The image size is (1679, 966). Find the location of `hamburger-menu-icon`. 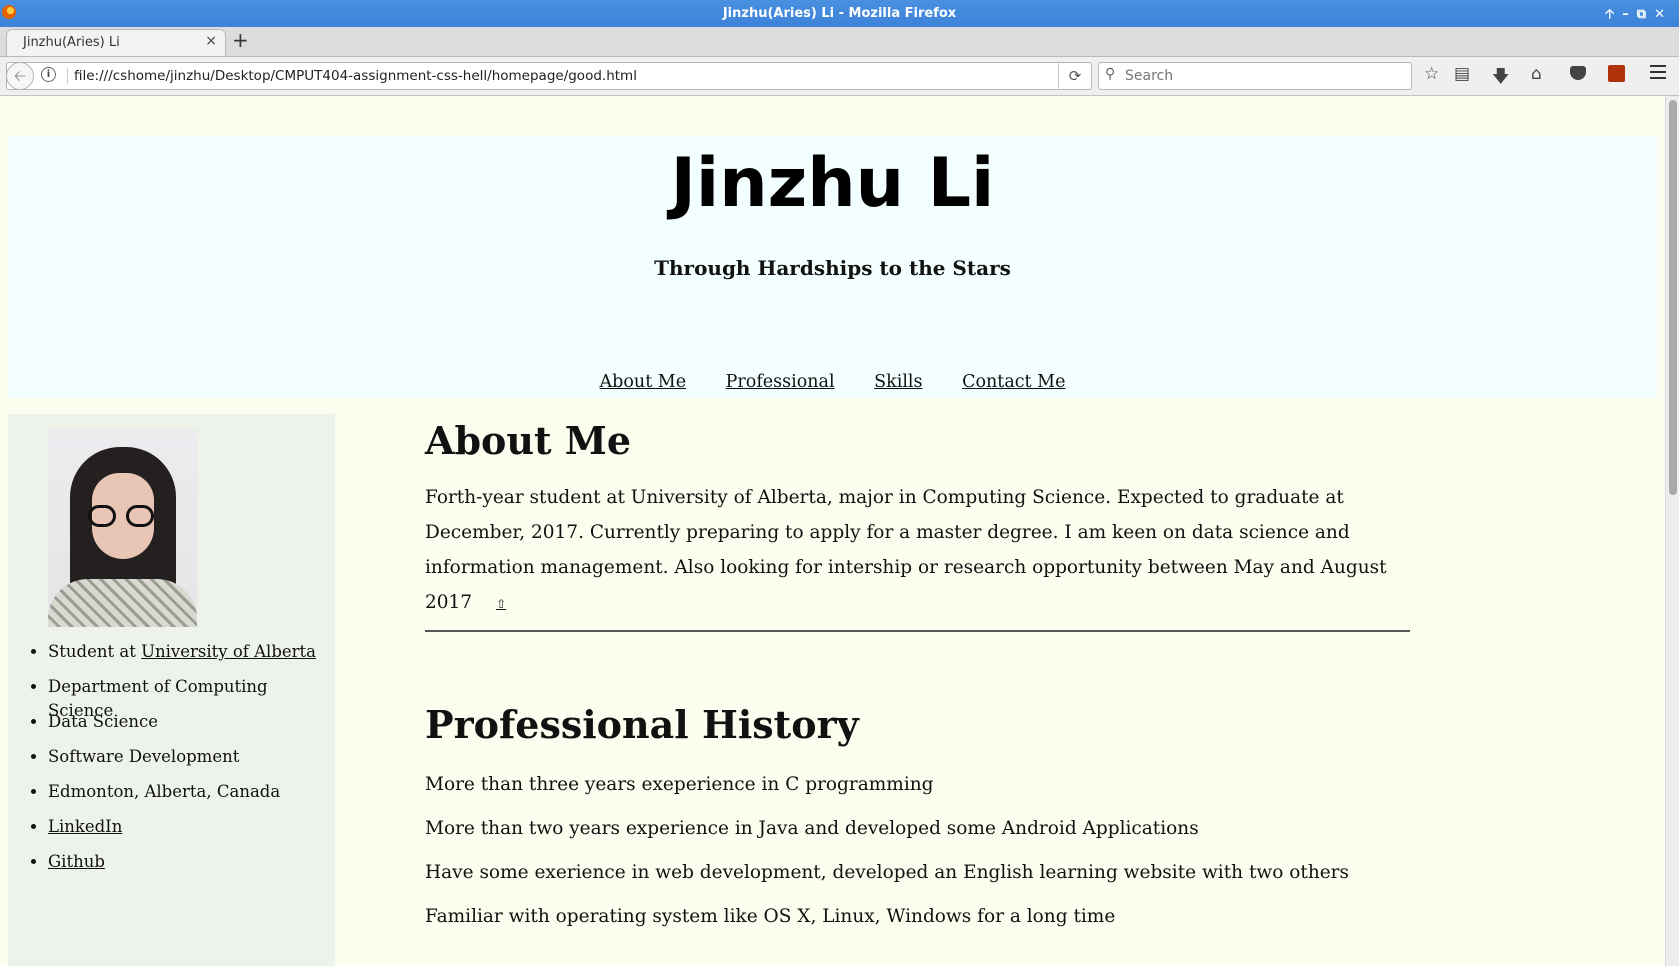

hamburger-menu-icon is located at coordinates (1658, 74).